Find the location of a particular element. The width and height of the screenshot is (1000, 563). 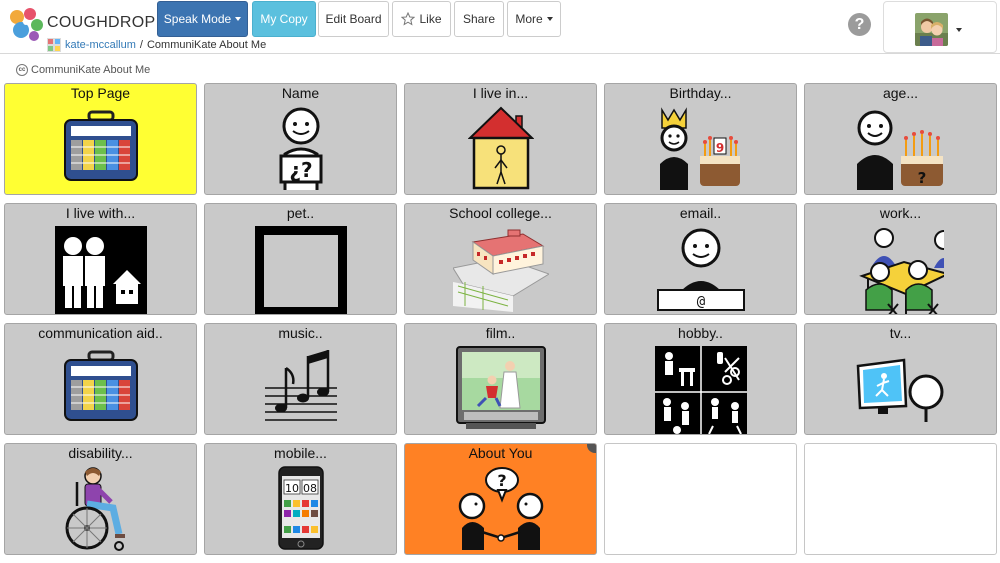

music-notes-icon is located at coordinates (300, 385).